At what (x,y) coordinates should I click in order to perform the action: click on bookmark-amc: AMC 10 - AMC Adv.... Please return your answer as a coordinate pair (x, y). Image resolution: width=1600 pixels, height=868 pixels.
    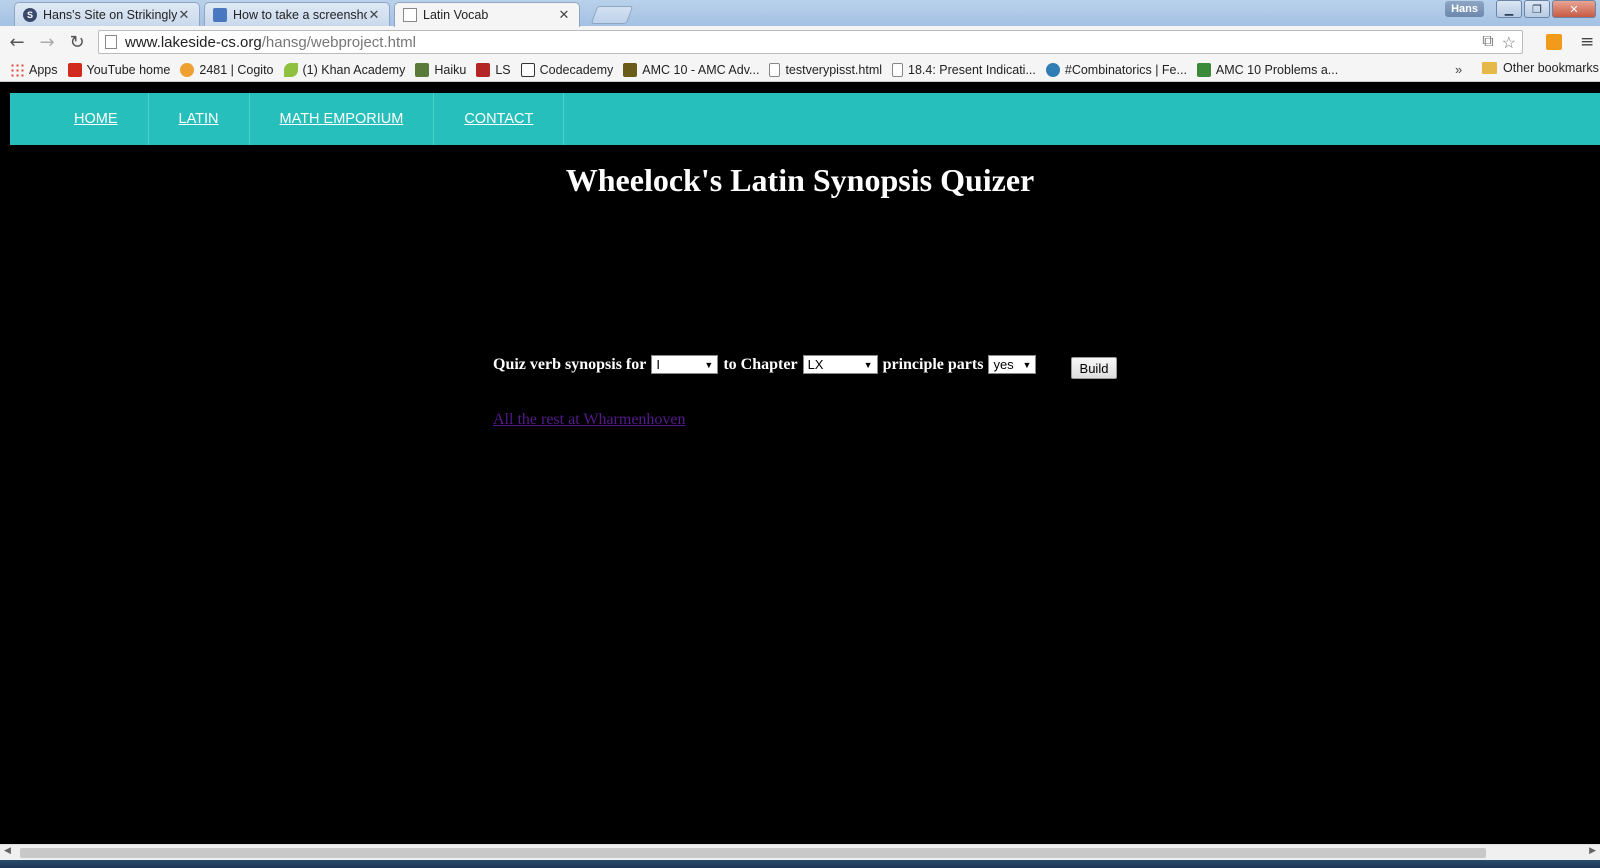
    Looking at the image, I should click on (691, 69).